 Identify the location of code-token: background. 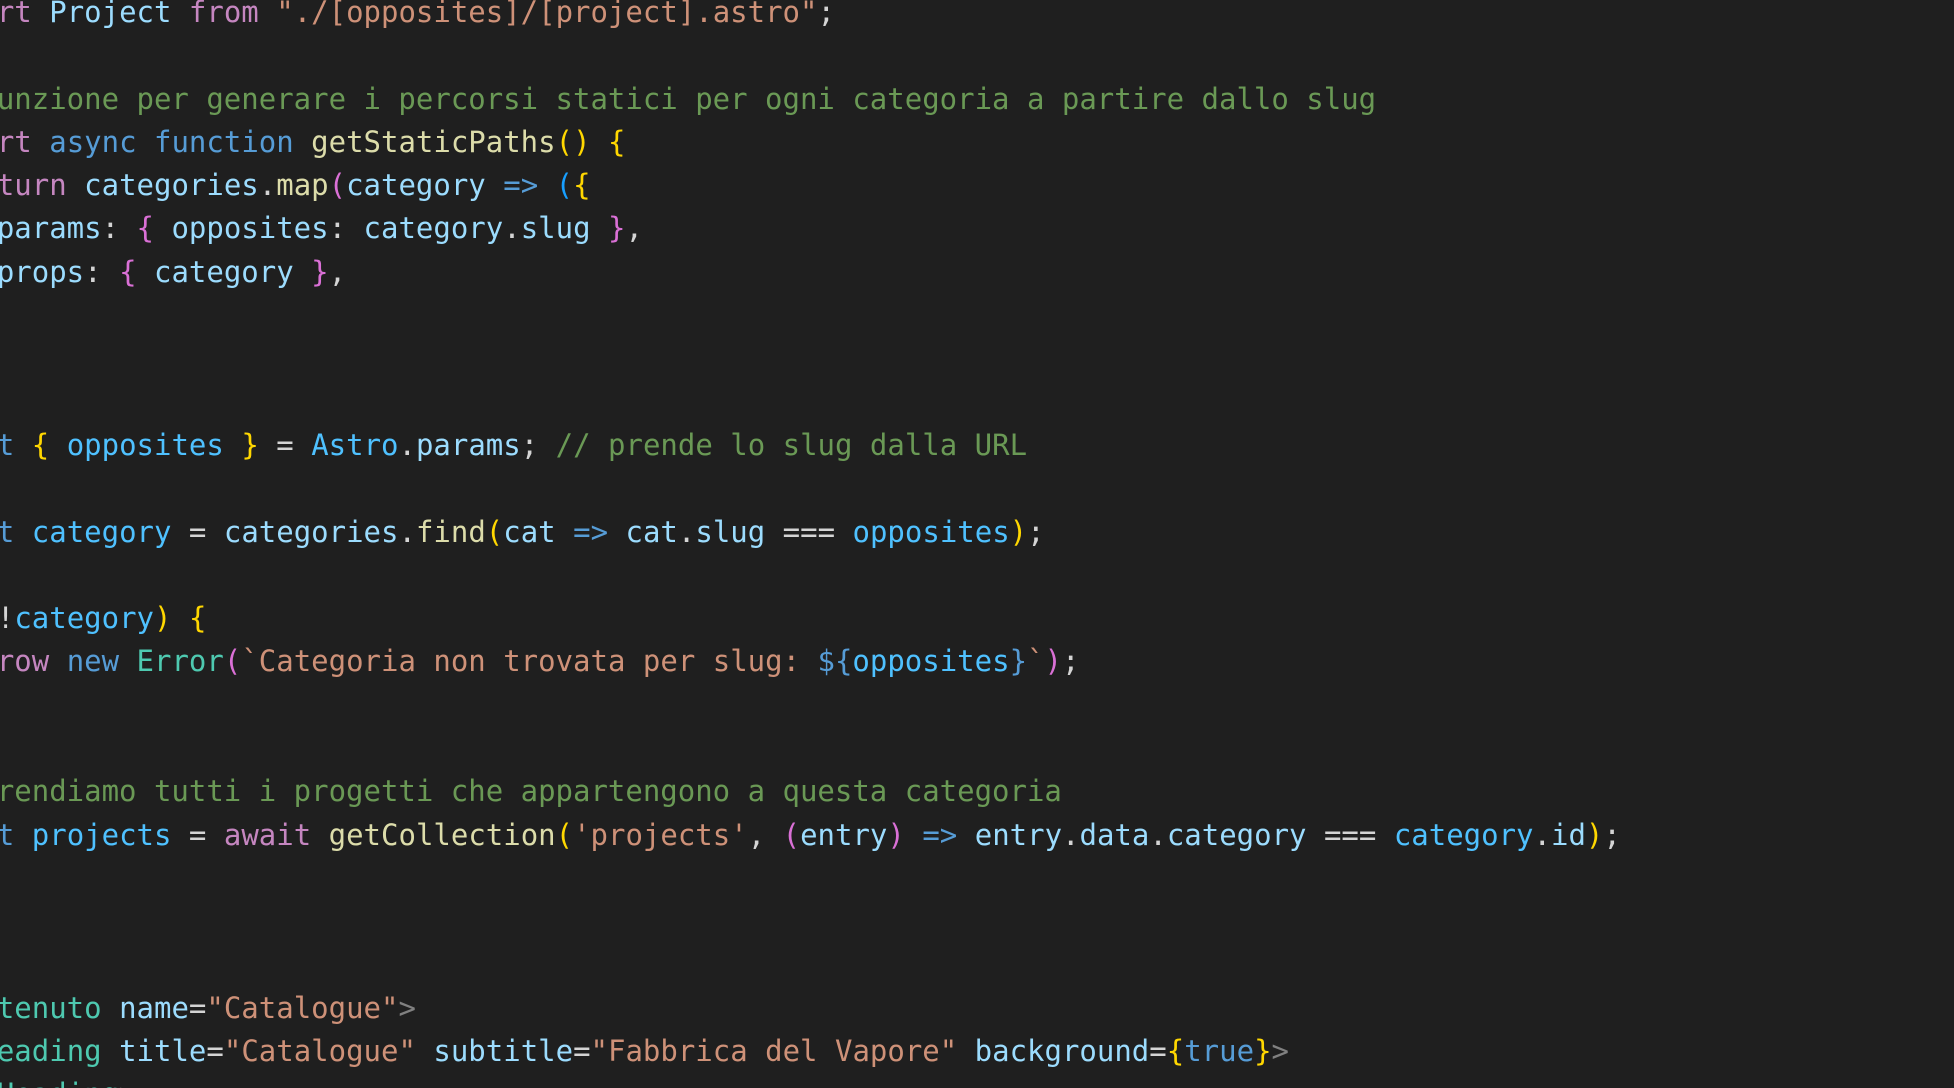
(1062, 1051).